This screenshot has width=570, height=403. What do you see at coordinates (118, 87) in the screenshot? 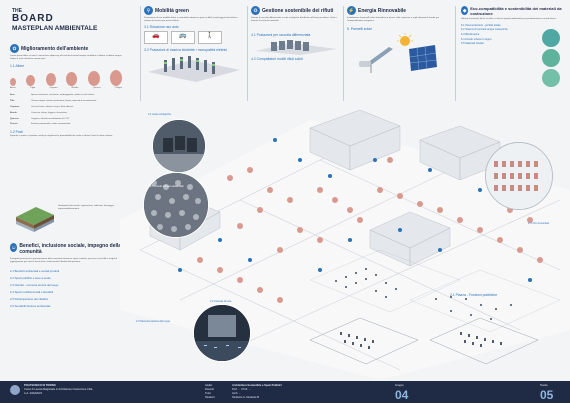
I see `tree-label: Ciliegio` at bounding box center [118, 87].